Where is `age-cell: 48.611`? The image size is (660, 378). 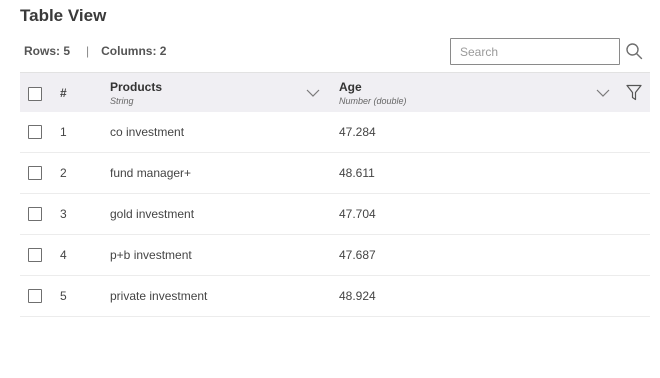
age-cell: 48.611 is located at coordinates (357, 173).